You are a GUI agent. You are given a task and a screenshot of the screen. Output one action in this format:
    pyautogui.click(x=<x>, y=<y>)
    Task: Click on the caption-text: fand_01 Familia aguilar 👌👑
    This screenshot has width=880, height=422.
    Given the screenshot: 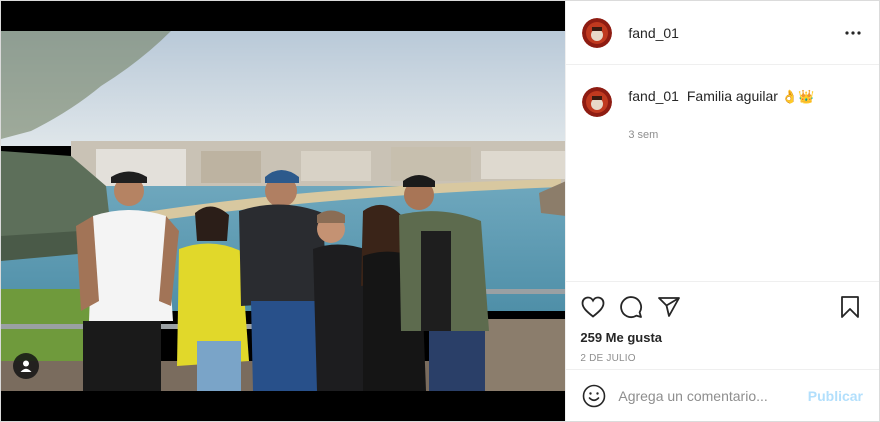 What is the action you would take?
    pyautogui.click(x=721, y=96)
    